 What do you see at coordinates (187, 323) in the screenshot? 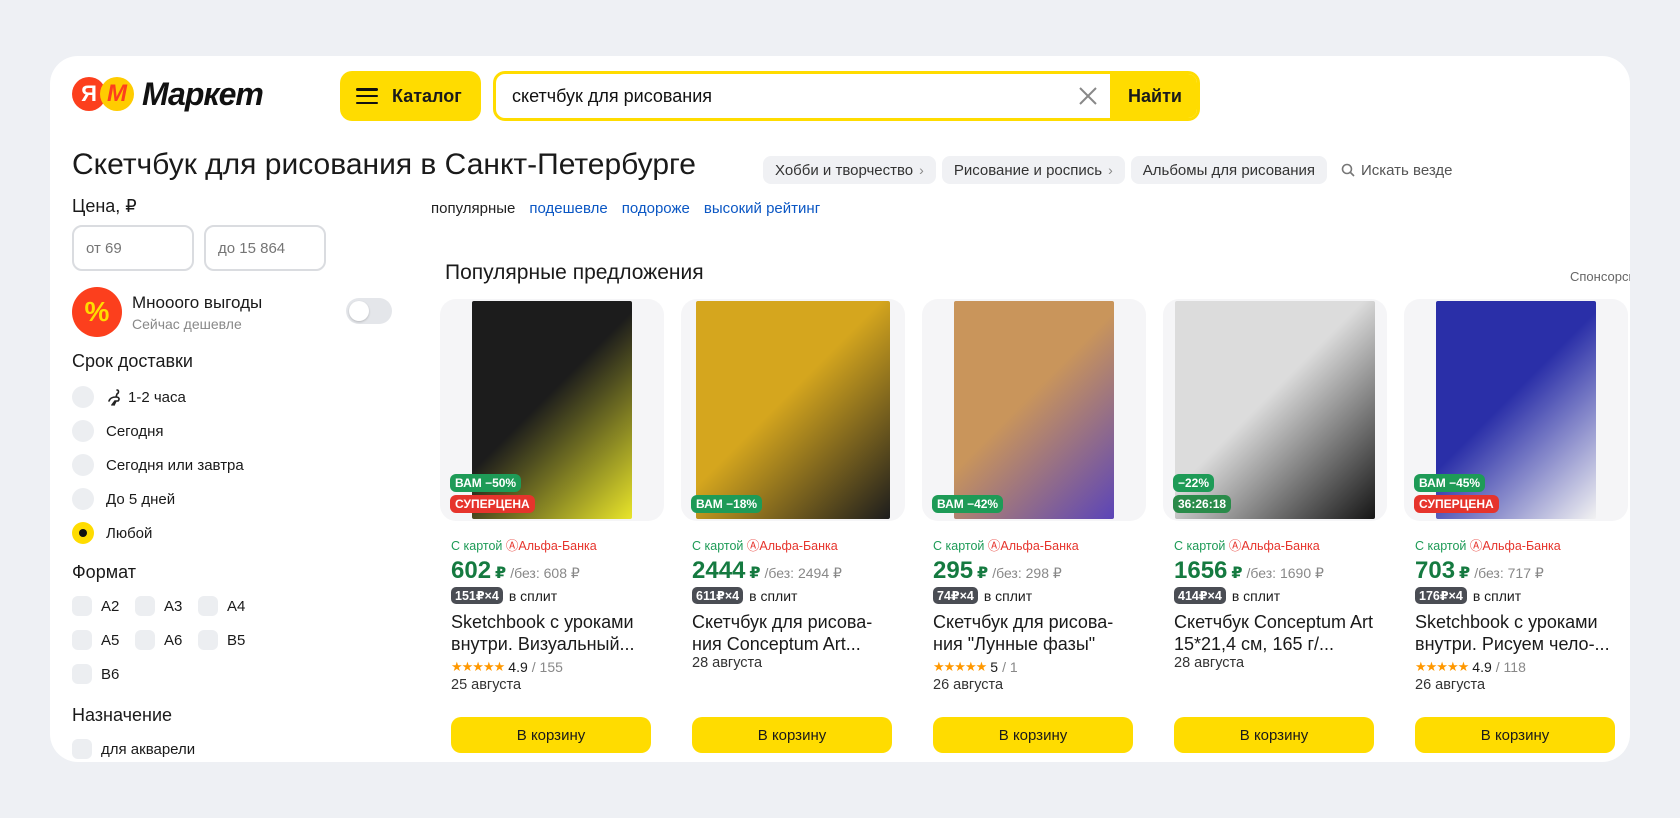
I see `promo-subtitle: Сейчас дешевле` at bounding box center [187, 323].